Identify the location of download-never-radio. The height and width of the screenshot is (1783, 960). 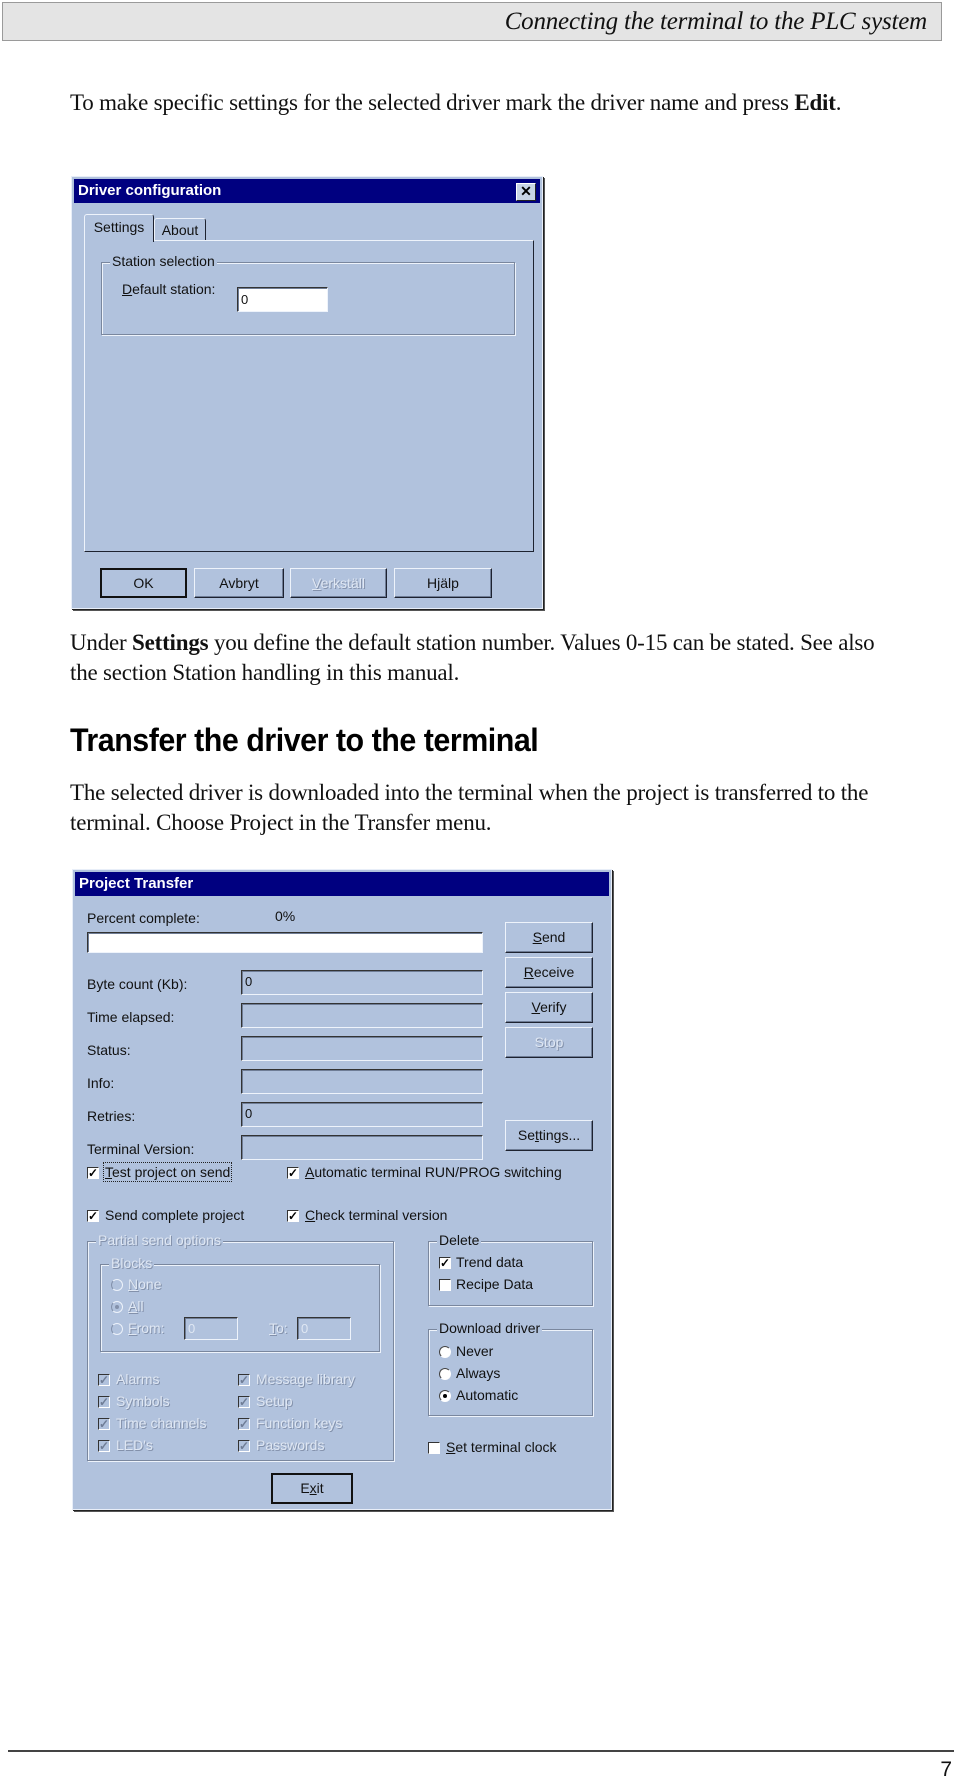
(445, 1352).